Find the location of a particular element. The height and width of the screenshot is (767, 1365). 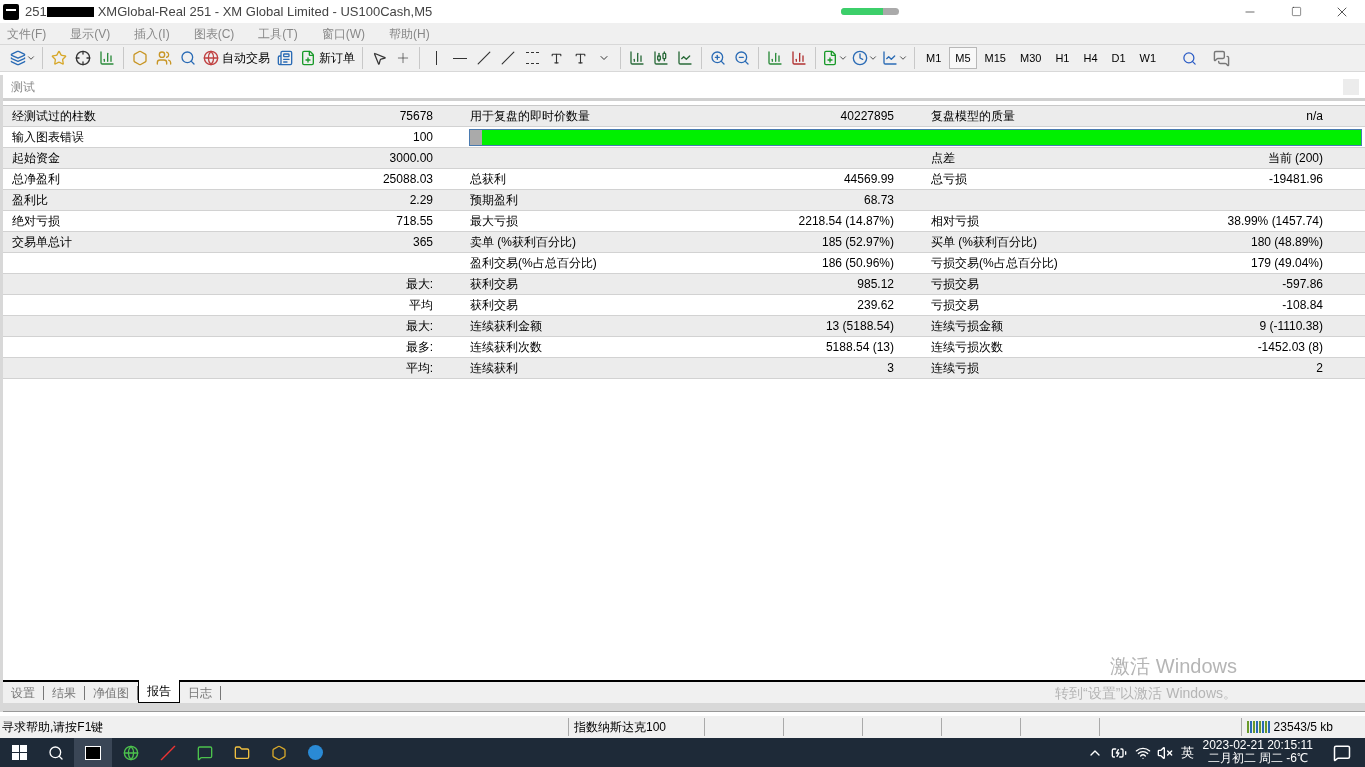

stat-value: 44569.99 is located at coordinates (868, 179).